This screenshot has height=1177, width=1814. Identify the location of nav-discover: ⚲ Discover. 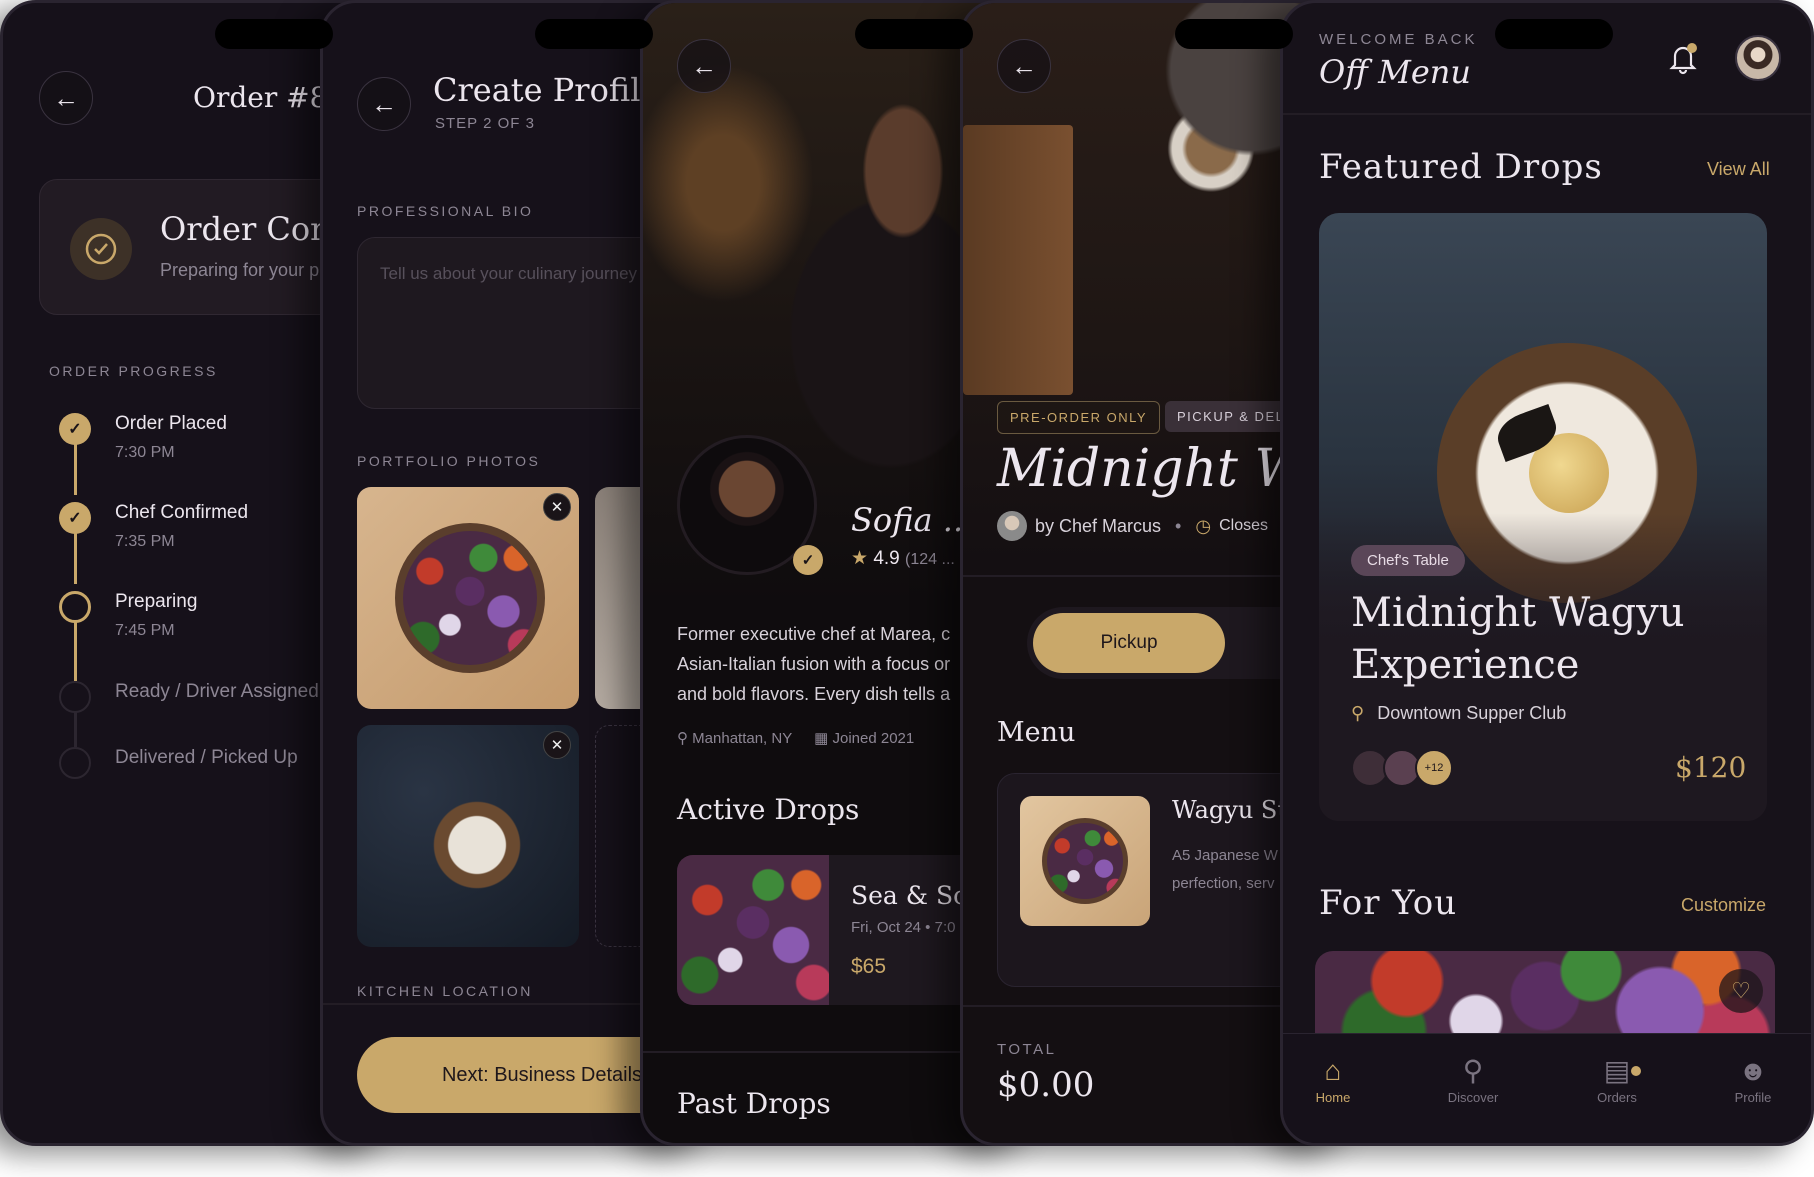
(1473, 1078).